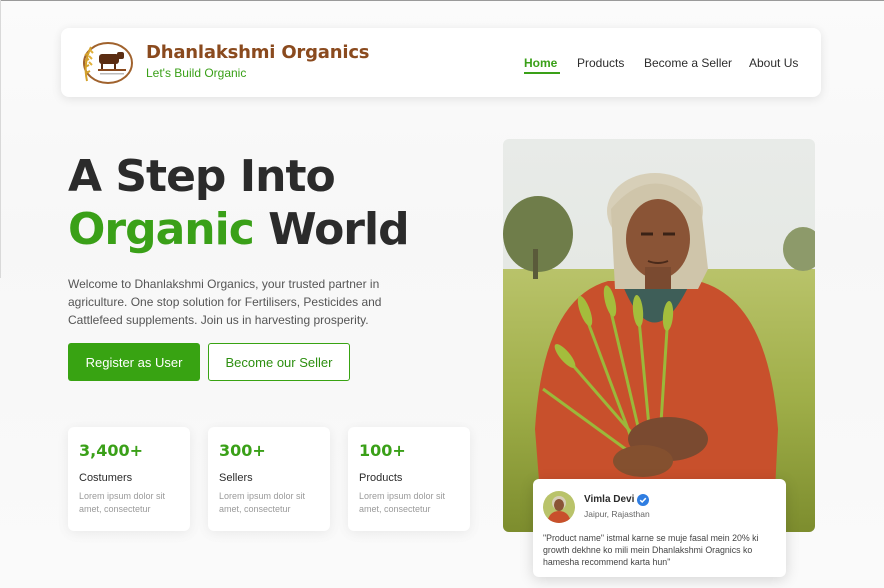  I want to click on hero-title-green: Organic, so click(161, 229).